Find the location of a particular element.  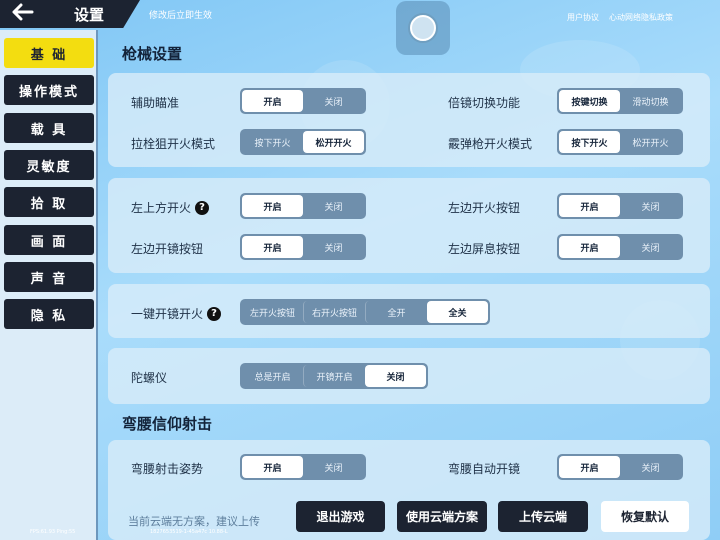

restore-default-button: 恢复默认 is located at coordinates (645, 516).